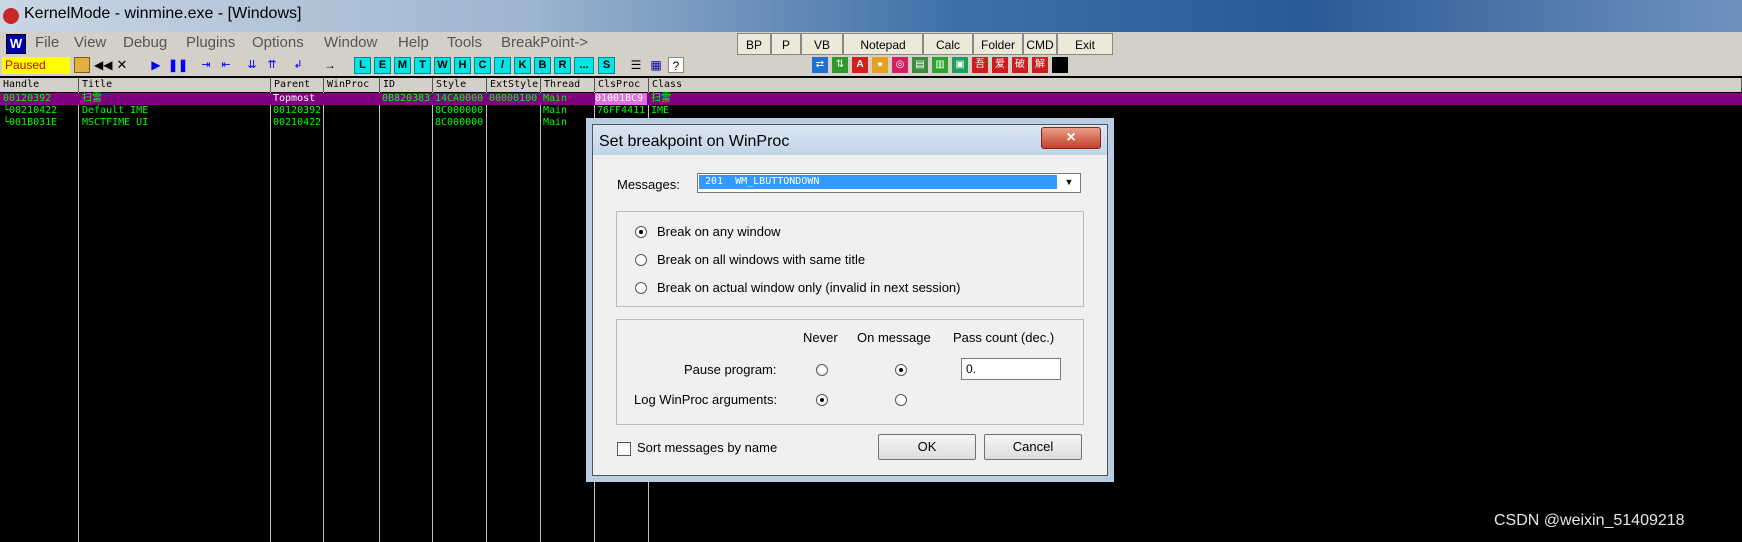 This screenshot has height=542, width=1742. I want to click on trace-over-icon: ⇈, so click(272, 65).